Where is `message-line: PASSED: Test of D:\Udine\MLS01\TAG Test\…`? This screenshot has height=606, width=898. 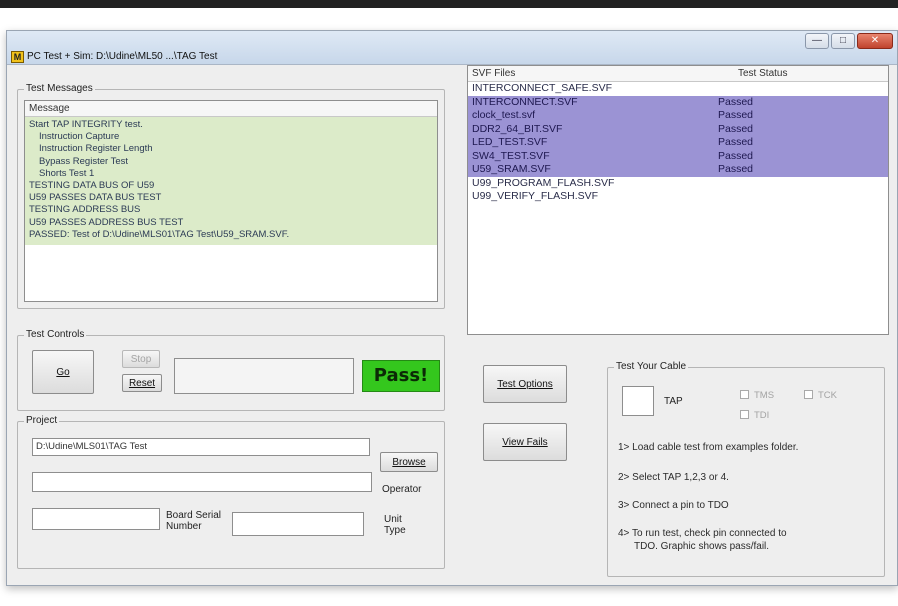
message-line: PASSED: Test of D:\Udine\MLS01\TAG Test\… is located at coordinates (159, 234).